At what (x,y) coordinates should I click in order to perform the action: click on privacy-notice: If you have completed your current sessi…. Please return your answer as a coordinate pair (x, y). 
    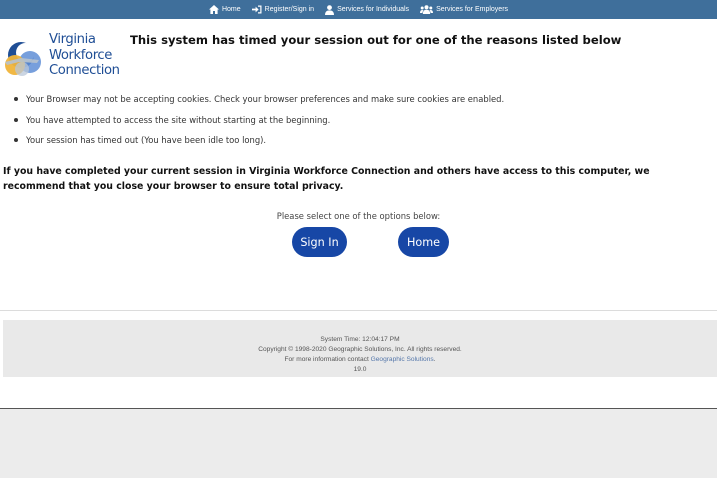
    Looking at the image, I should click on (326, 179).